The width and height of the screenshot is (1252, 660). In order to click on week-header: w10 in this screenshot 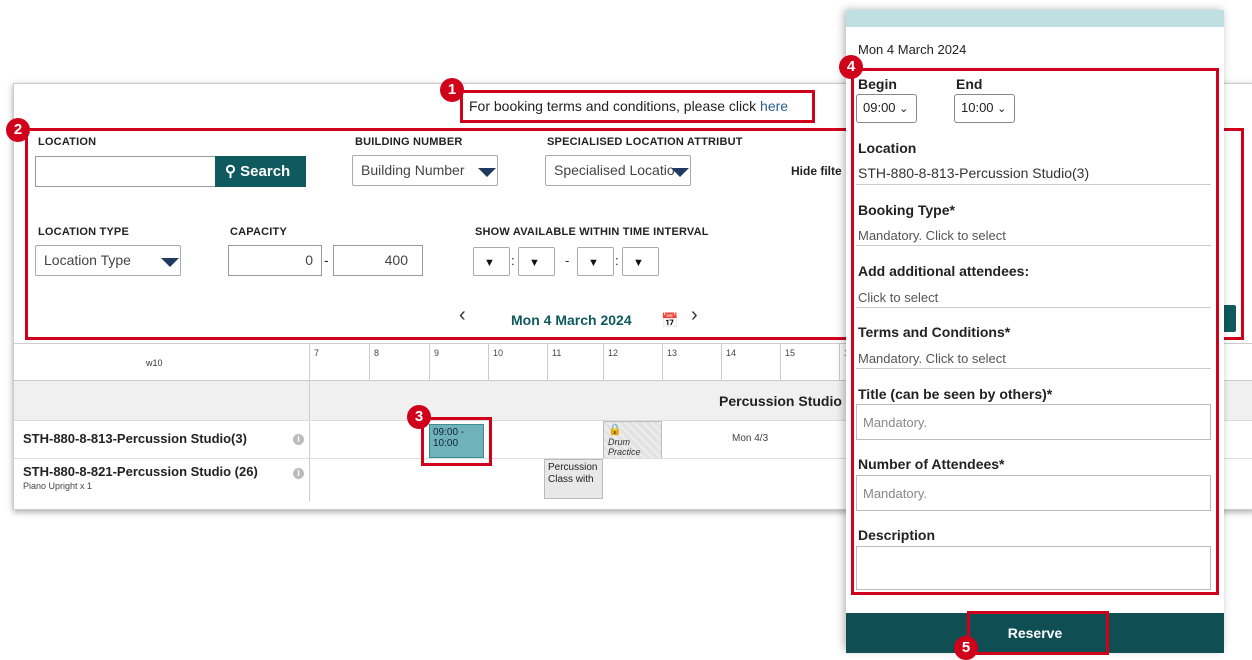, I will do `click(162, 362)`.